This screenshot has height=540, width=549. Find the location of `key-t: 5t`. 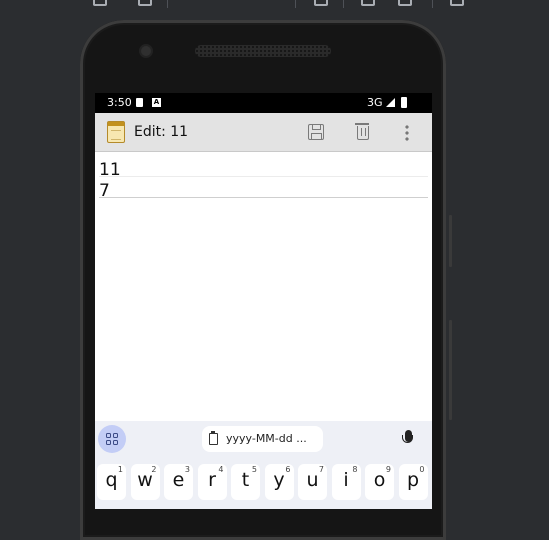

key-t: 5t is located at coordinates (245, 482).